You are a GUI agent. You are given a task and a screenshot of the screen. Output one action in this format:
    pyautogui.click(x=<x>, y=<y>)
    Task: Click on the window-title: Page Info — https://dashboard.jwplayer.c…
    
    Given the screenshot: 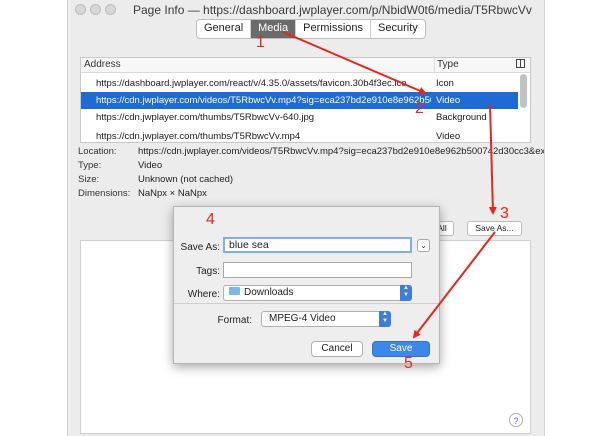 What is the action you would take?
    pyautogui.click(x=332, y=10)
    